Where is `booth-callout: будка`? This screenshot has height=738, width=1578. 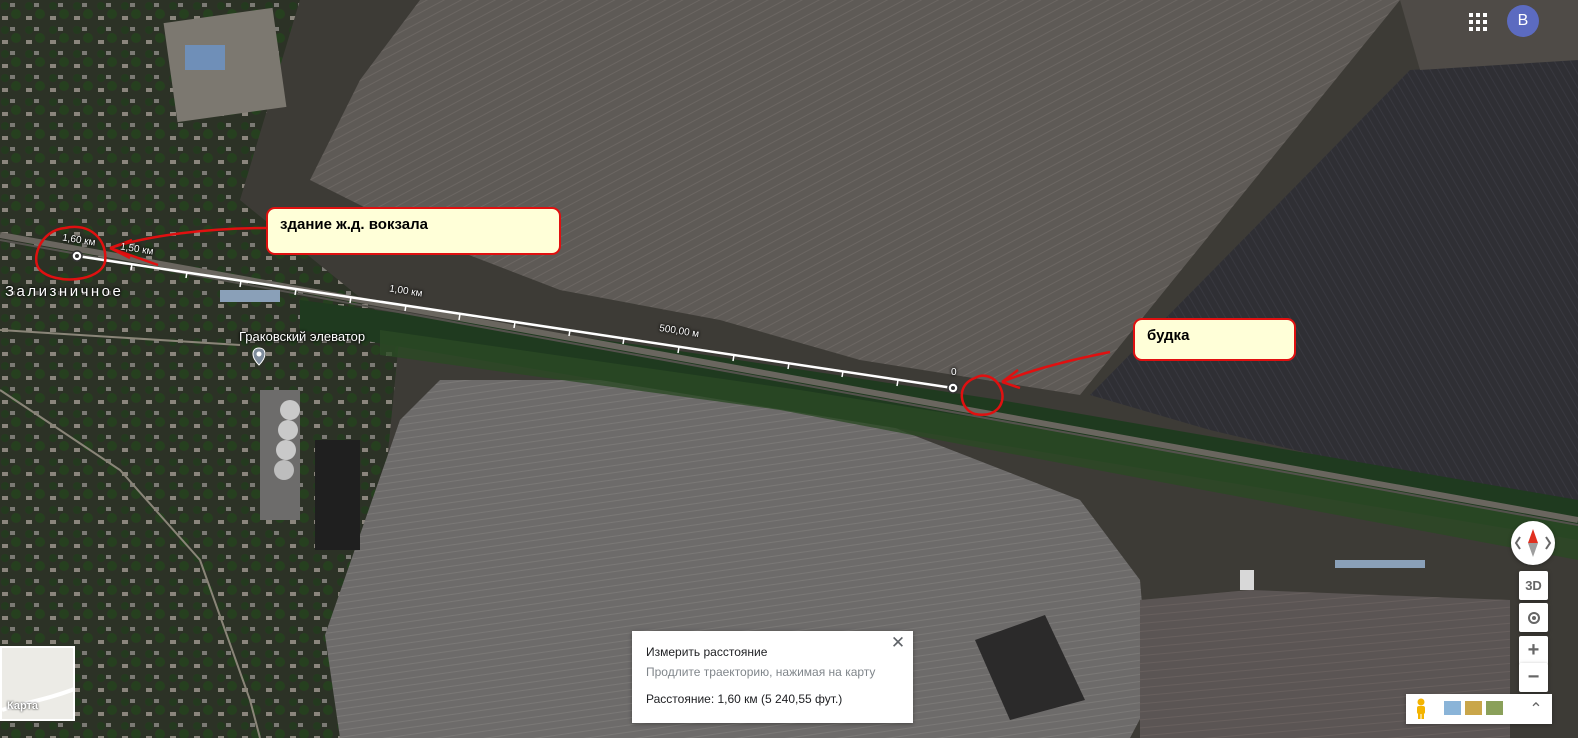
booth-callout: будка is located at coordinates (1214, 339).